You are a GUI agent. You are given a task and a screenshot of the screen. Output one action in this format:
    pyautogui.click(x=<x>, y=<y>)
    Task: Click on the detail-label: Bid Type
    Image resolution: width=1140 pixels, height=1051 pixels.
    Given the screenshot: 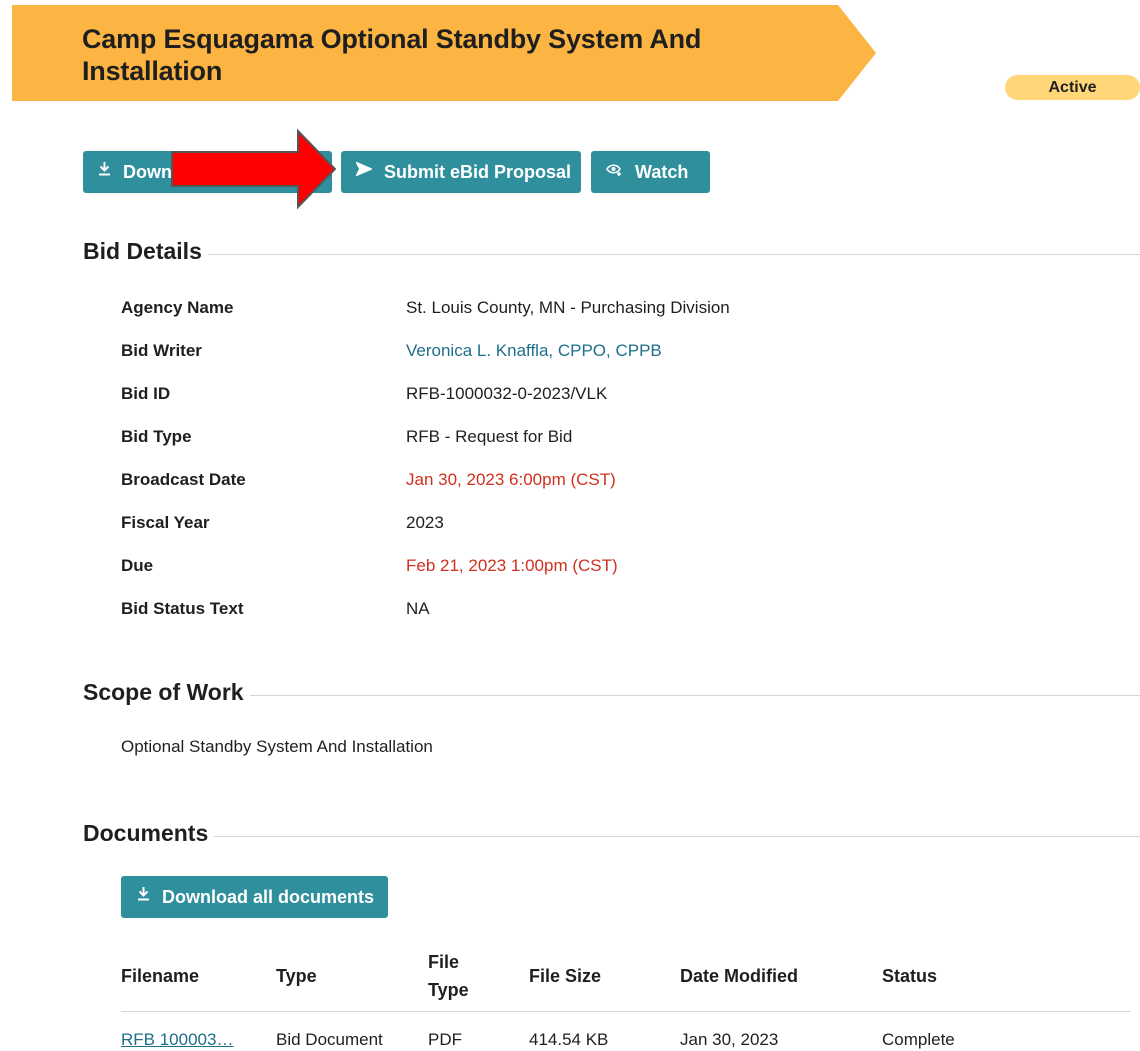 What is the action you would take?
    pyautogui.click(x=156, y=436)
    